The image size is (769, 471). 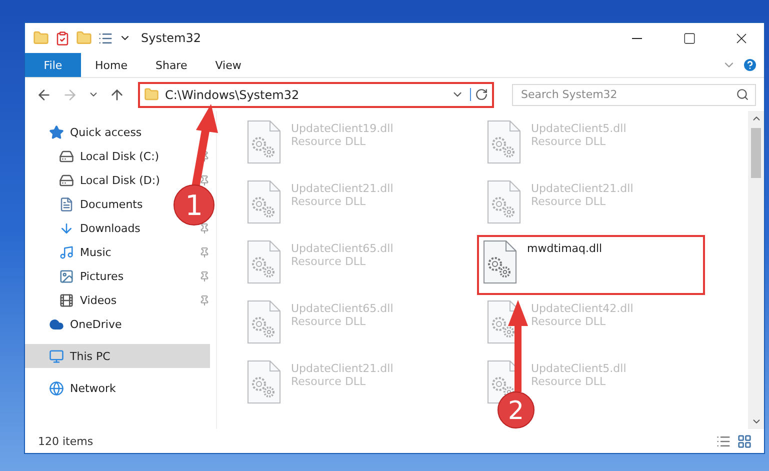 I want to click on step-number: 1, so click(x=194, y=205).